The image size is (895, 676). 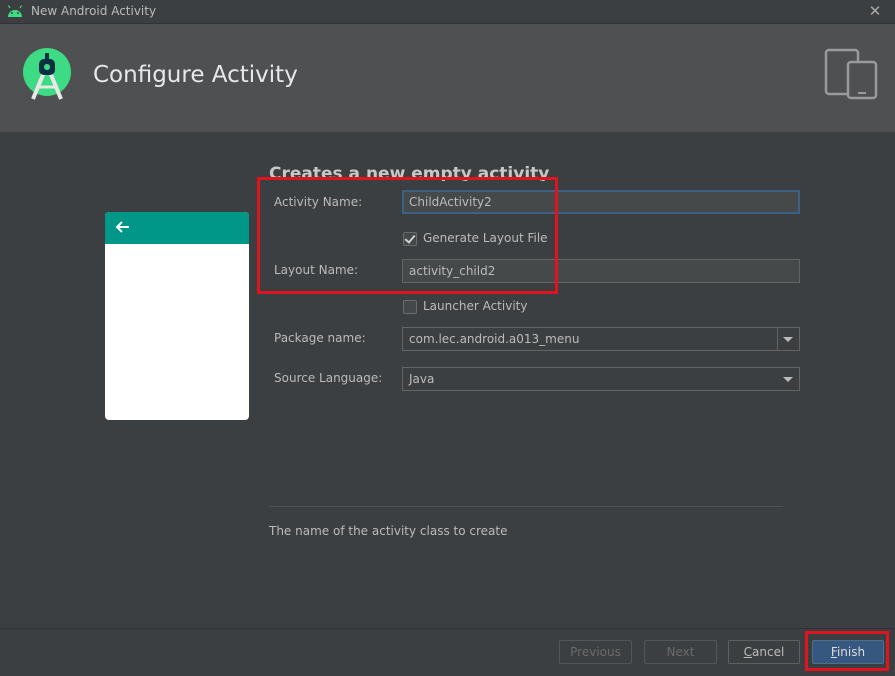 I want to click on tablet-phone-icon, so click(x=851, y=74).